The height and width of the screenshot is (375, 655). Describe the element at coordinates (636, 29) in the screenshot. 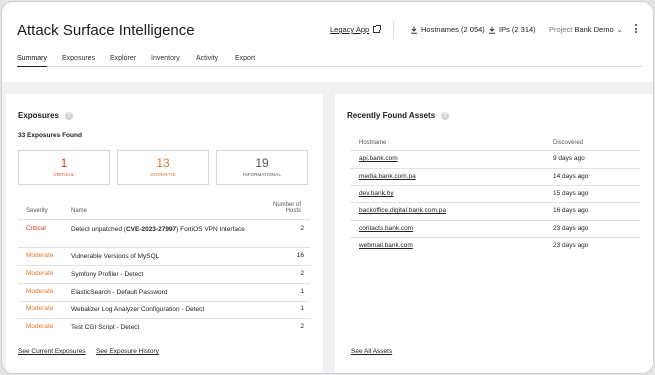

I see `more-vertical-icon` at that location.